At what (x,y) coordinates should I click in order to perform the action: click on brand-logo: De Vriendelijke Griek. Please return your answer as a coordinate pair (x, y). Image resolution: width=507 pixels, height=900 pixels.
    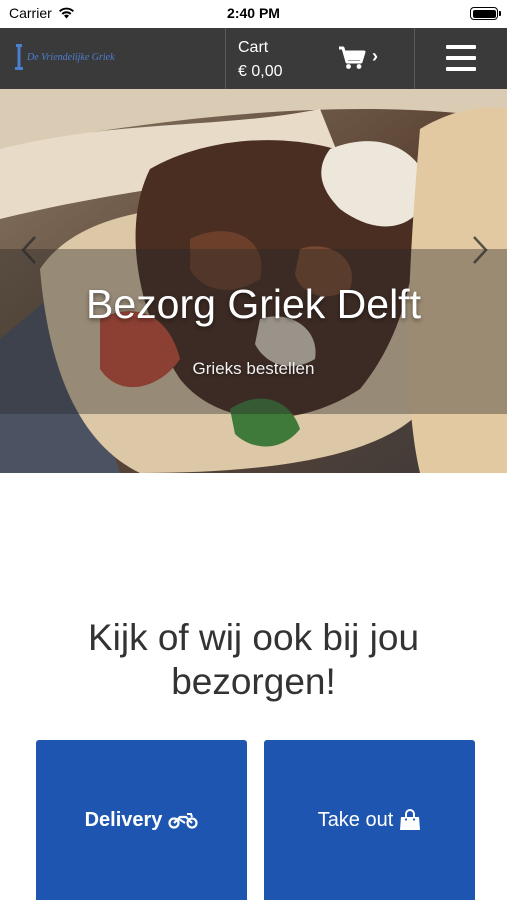
    Looking at the image, I should click on (64, 57).